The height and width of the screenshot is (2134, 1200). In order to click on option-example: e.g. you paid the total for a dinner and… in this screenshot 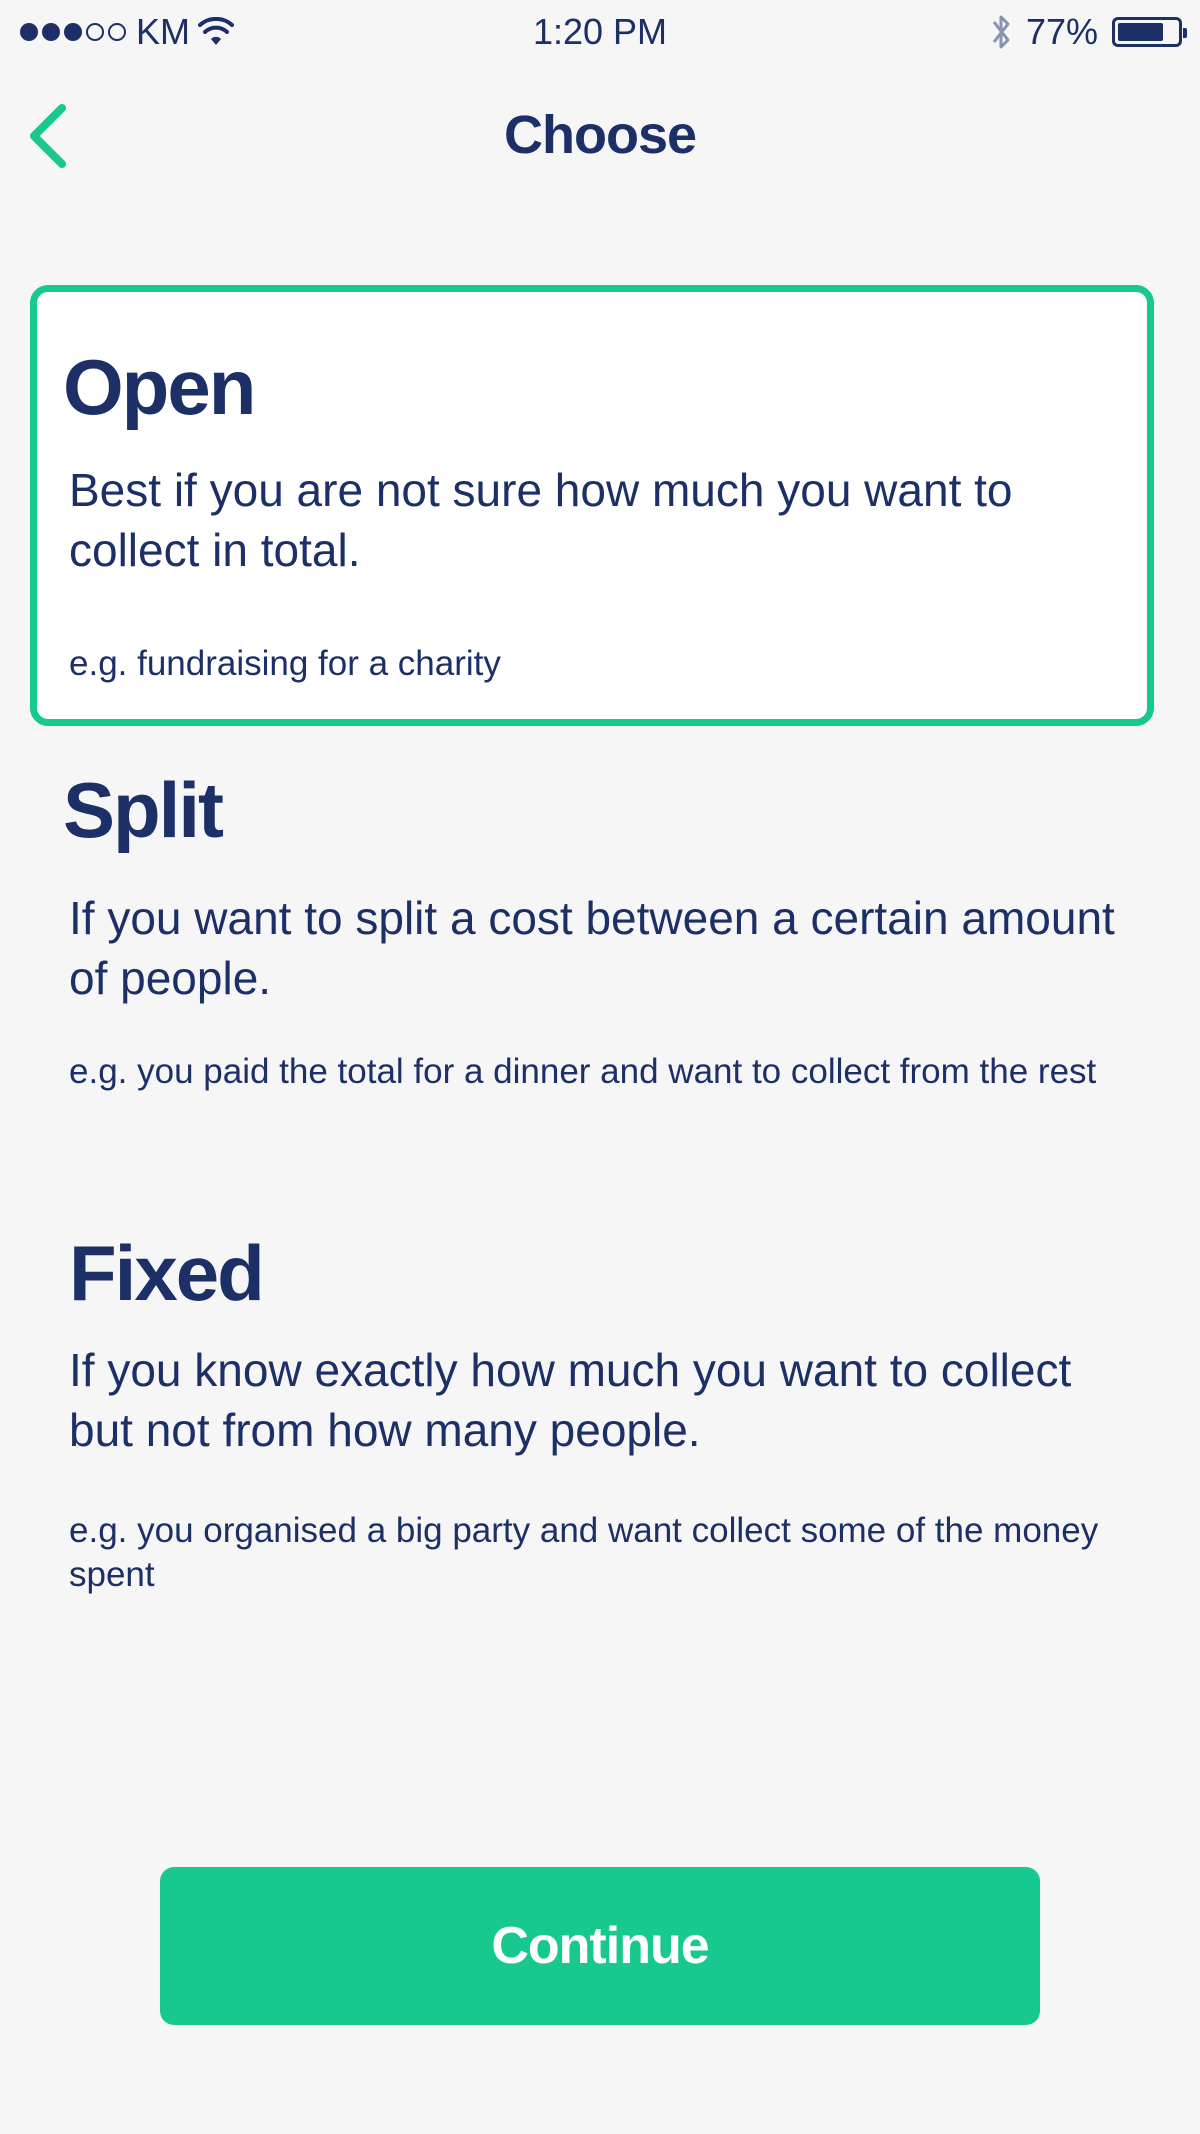, I will do `click(583, 1071)`.